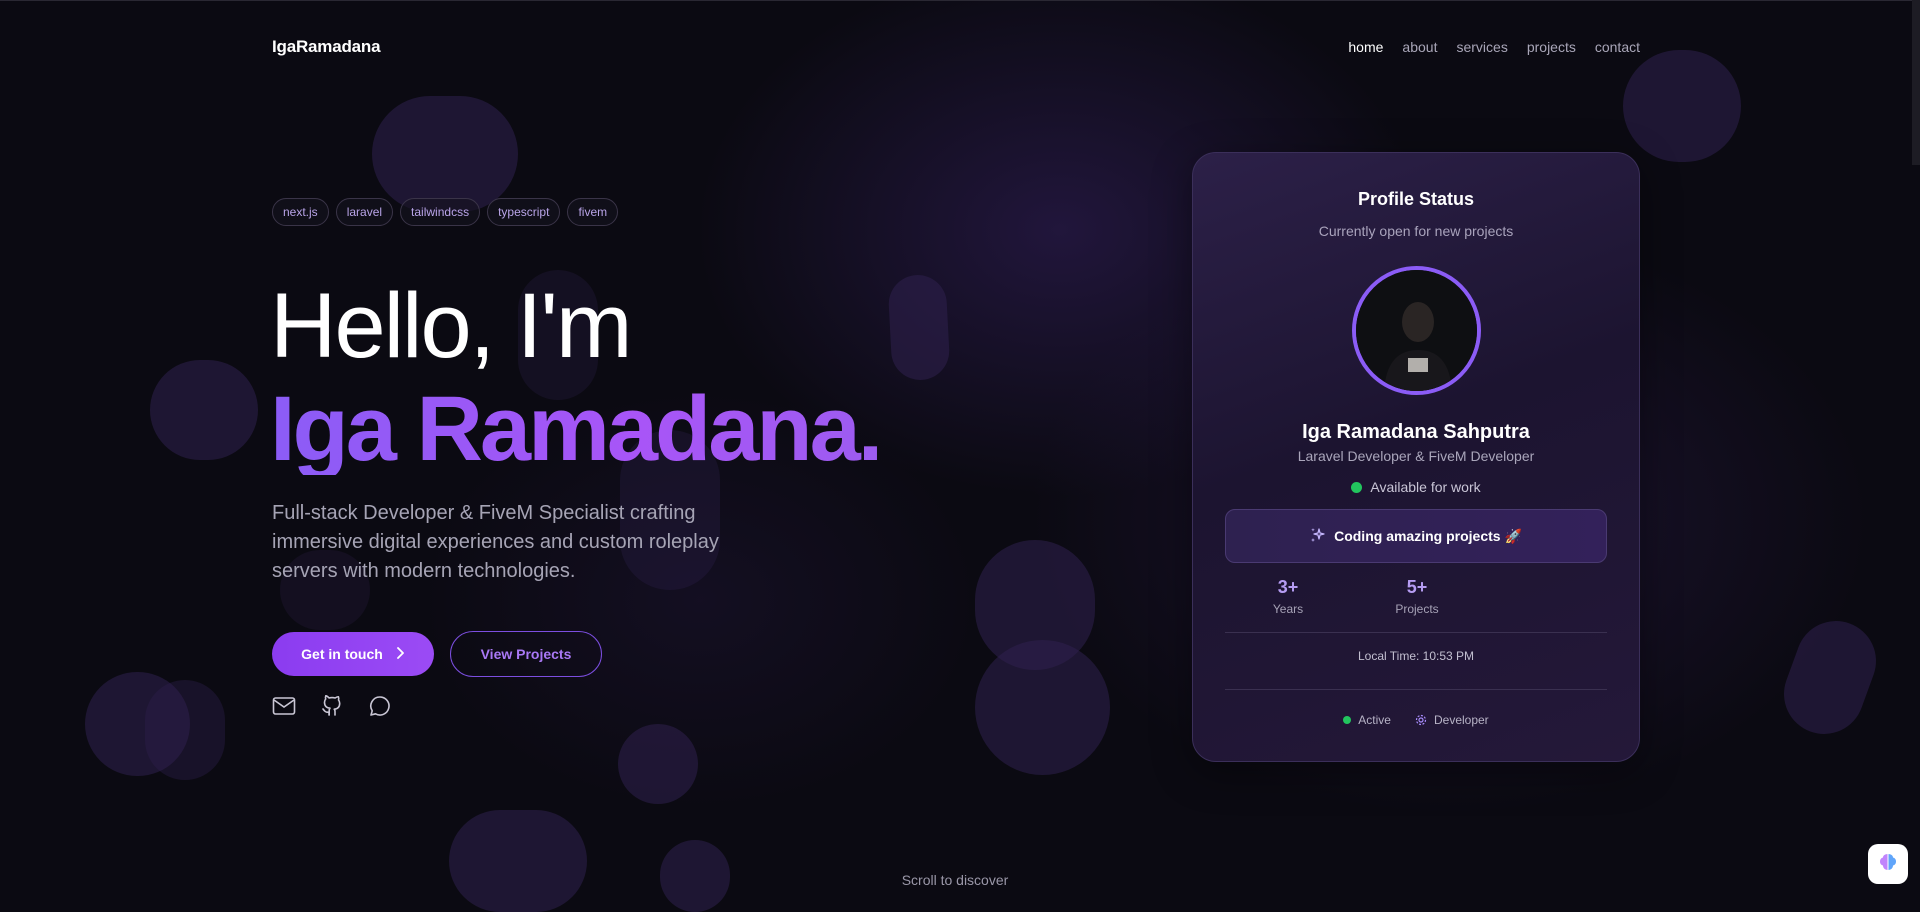 Image resolution: width=1920 pixels, height=912 pixels. I want to click on stat-projects: 5+ Projects, so click(1417, 596).